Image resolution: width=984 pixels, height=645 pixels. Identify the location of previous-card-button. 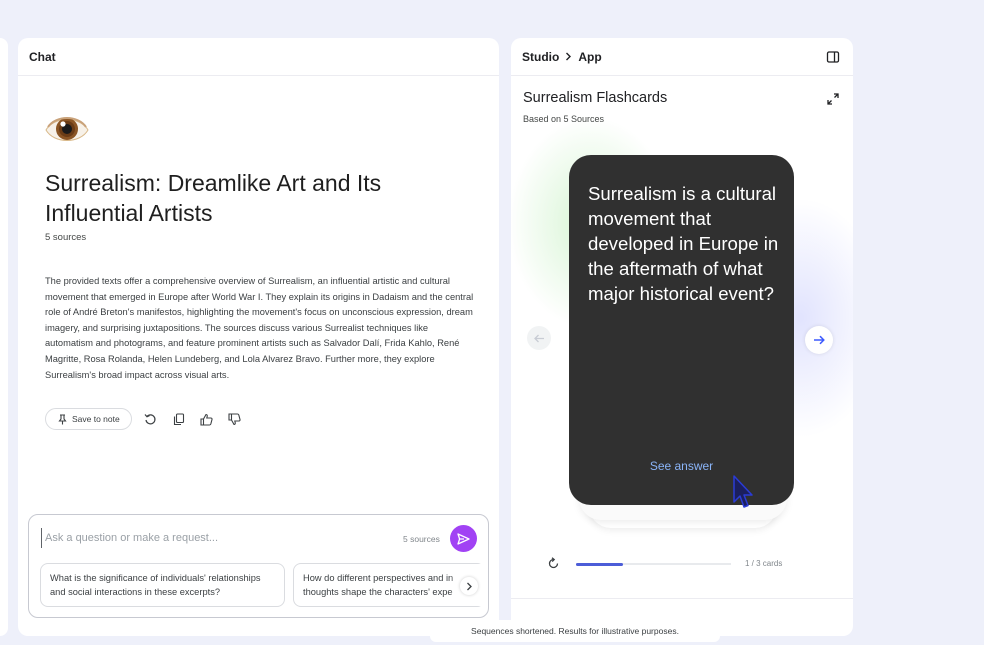
(539, 338).